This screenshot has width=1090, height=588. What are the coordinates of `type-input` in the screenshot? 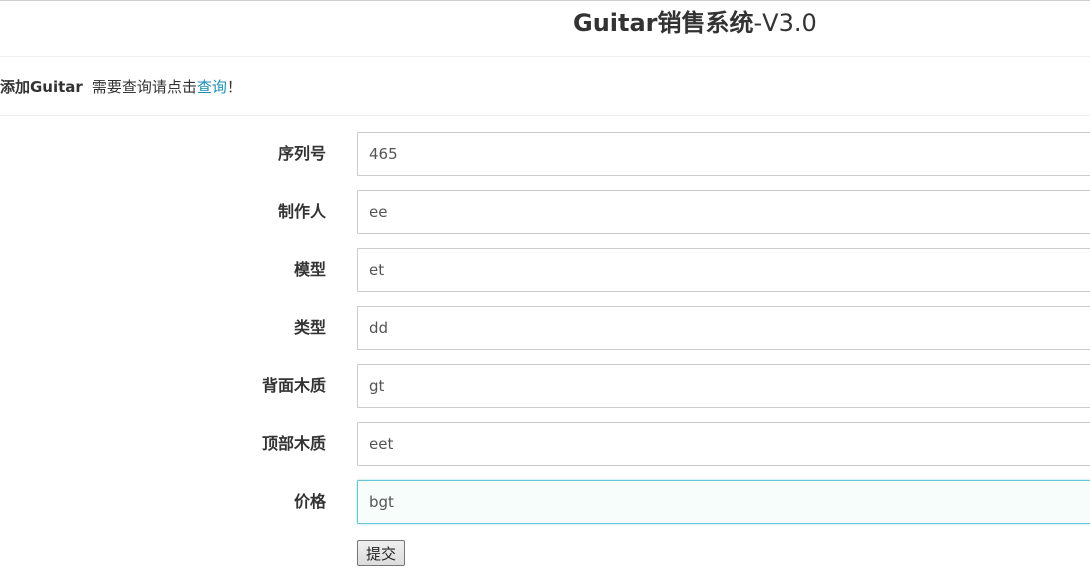 It's located at (723, 328).